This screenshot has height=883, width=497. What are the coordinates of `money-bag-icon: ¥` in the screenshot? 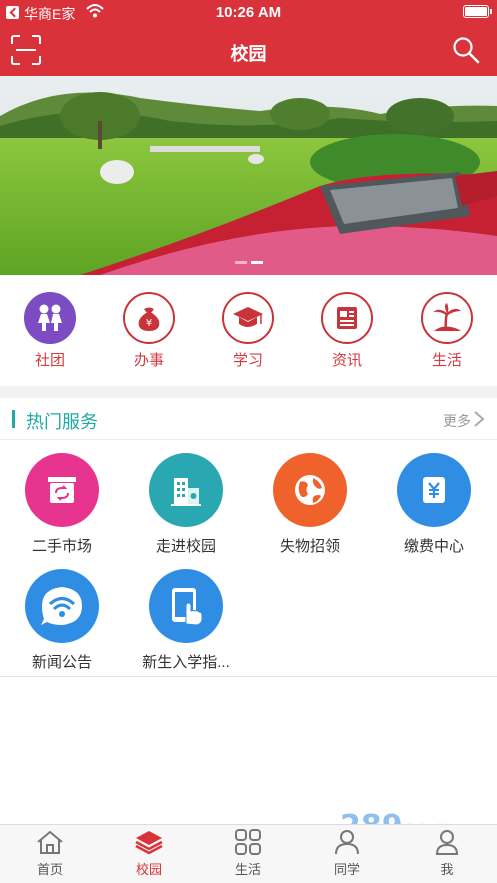 It's located at (149, 318).